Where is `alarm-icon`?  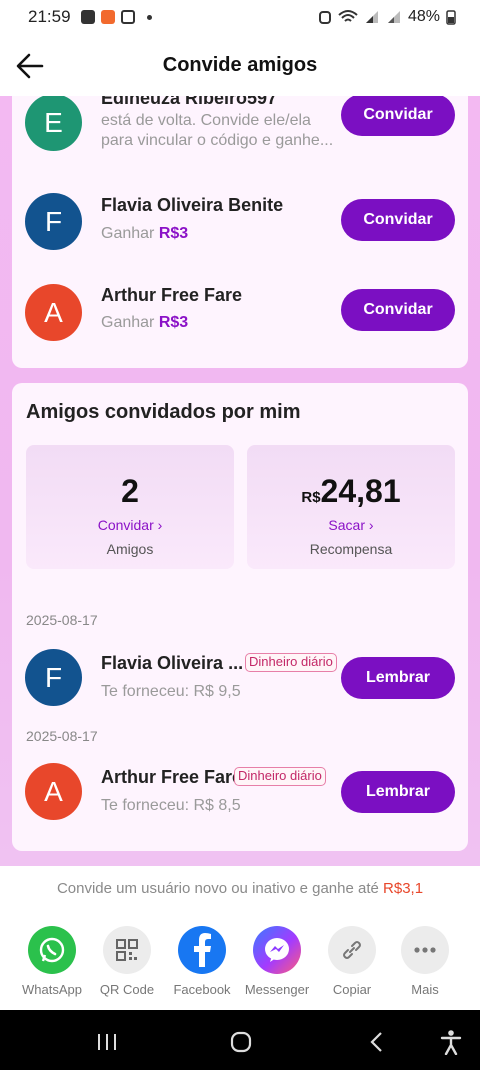
alarm-icon is located at coordinates (324, 17).